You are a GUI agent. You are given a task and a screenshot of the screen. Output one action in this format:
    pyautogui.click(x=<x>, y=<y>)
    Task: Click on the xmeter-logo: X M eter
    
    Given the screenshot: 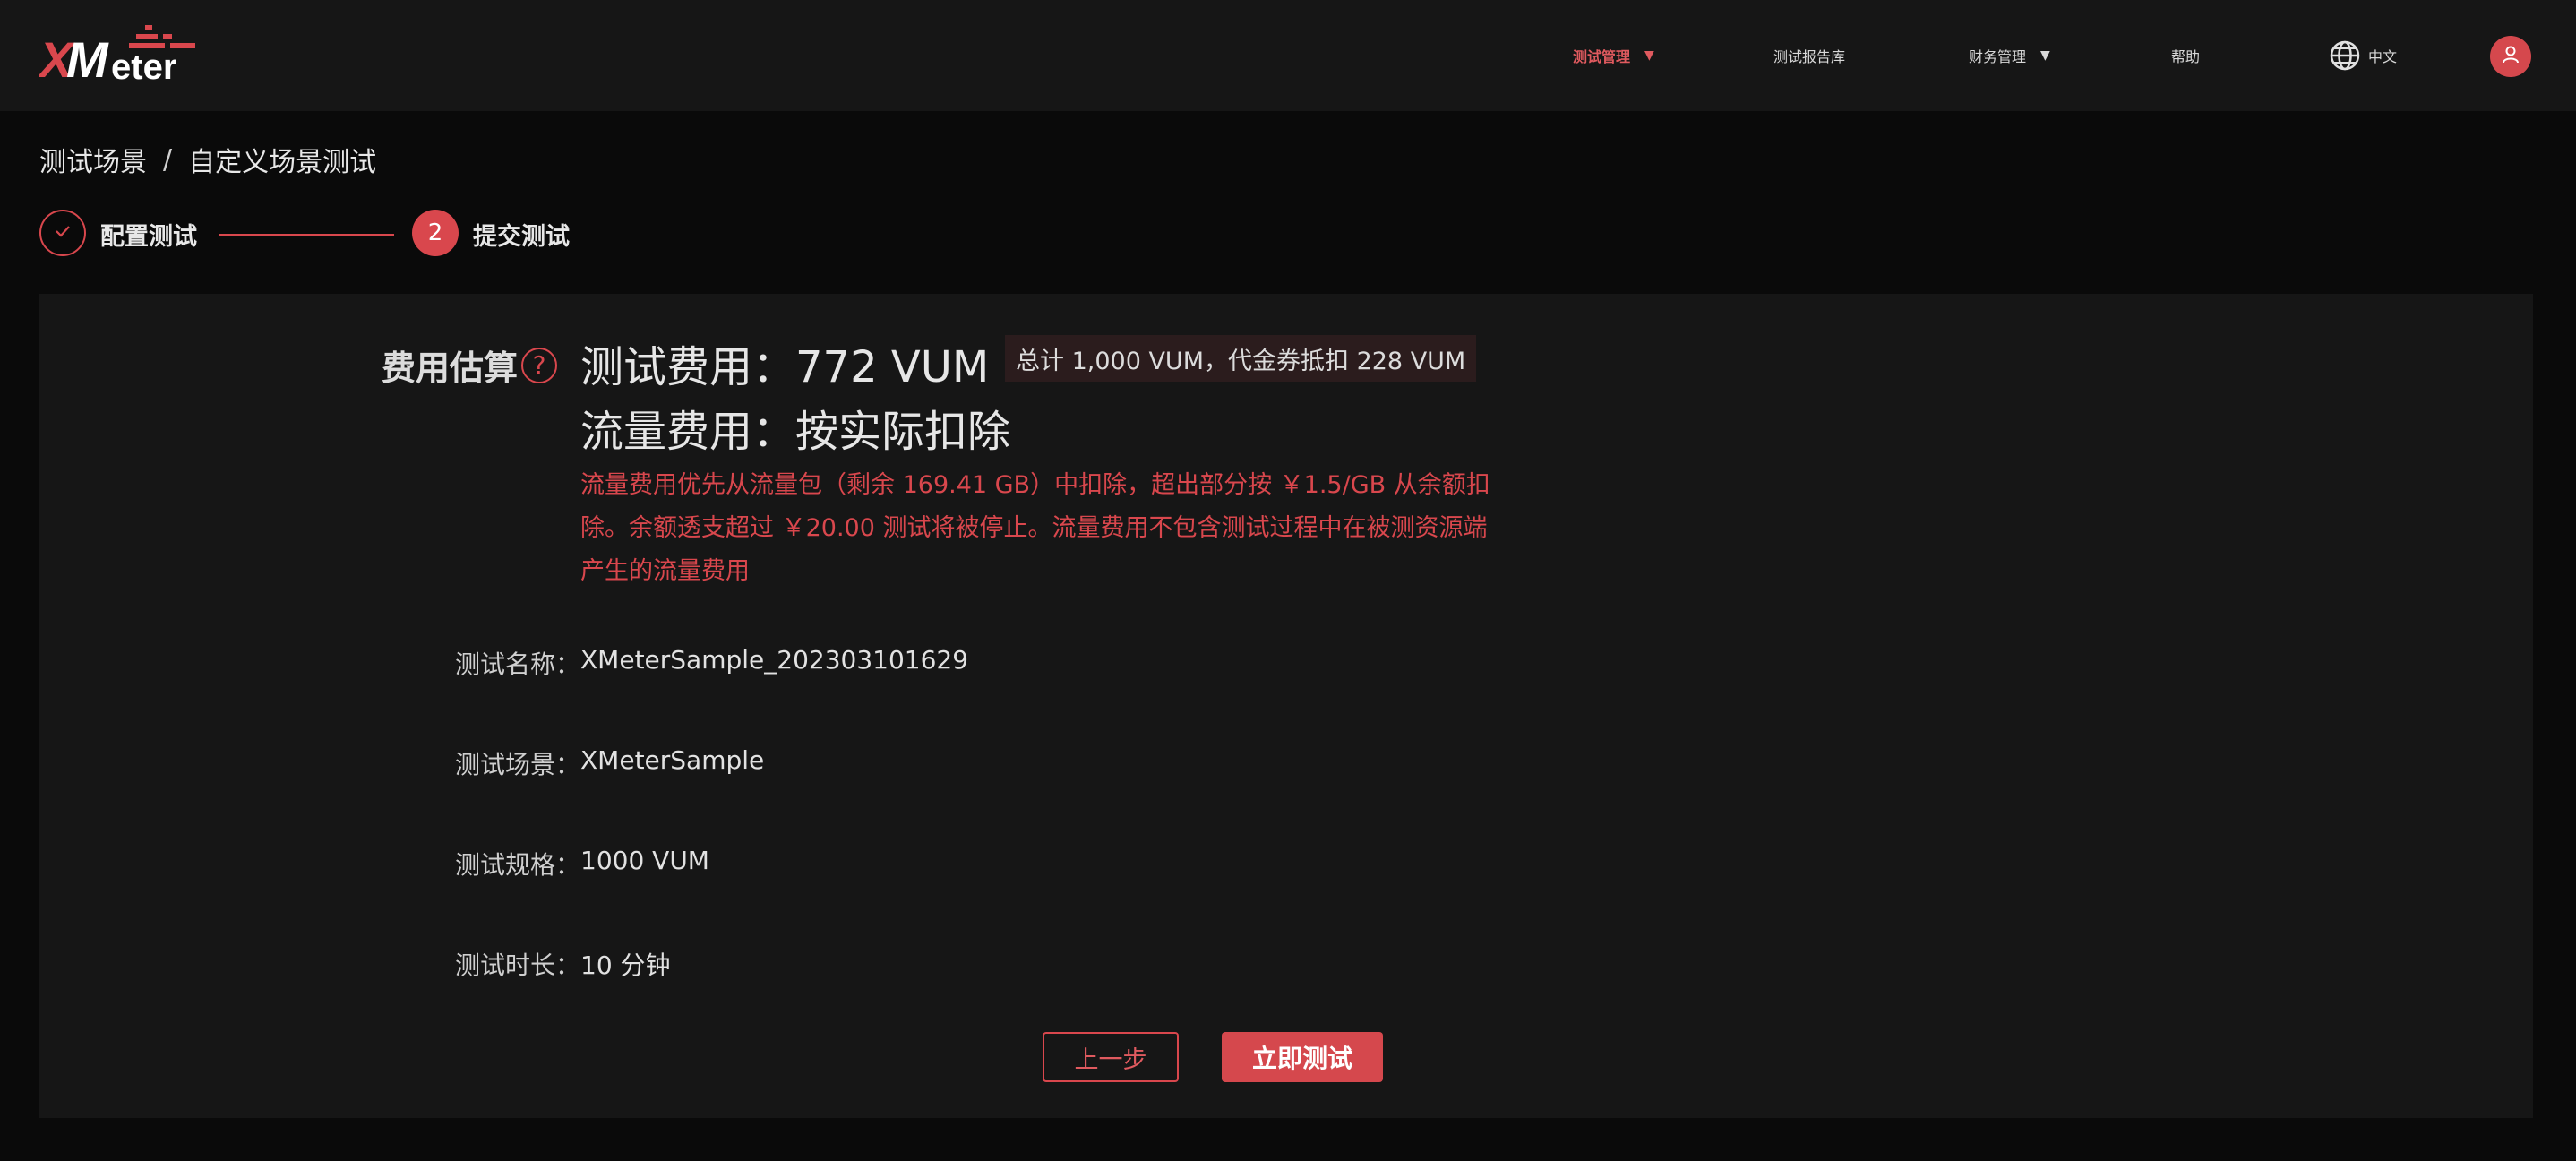 What is the action you would take?
    pyautogui.click(x=120, y=53)
    